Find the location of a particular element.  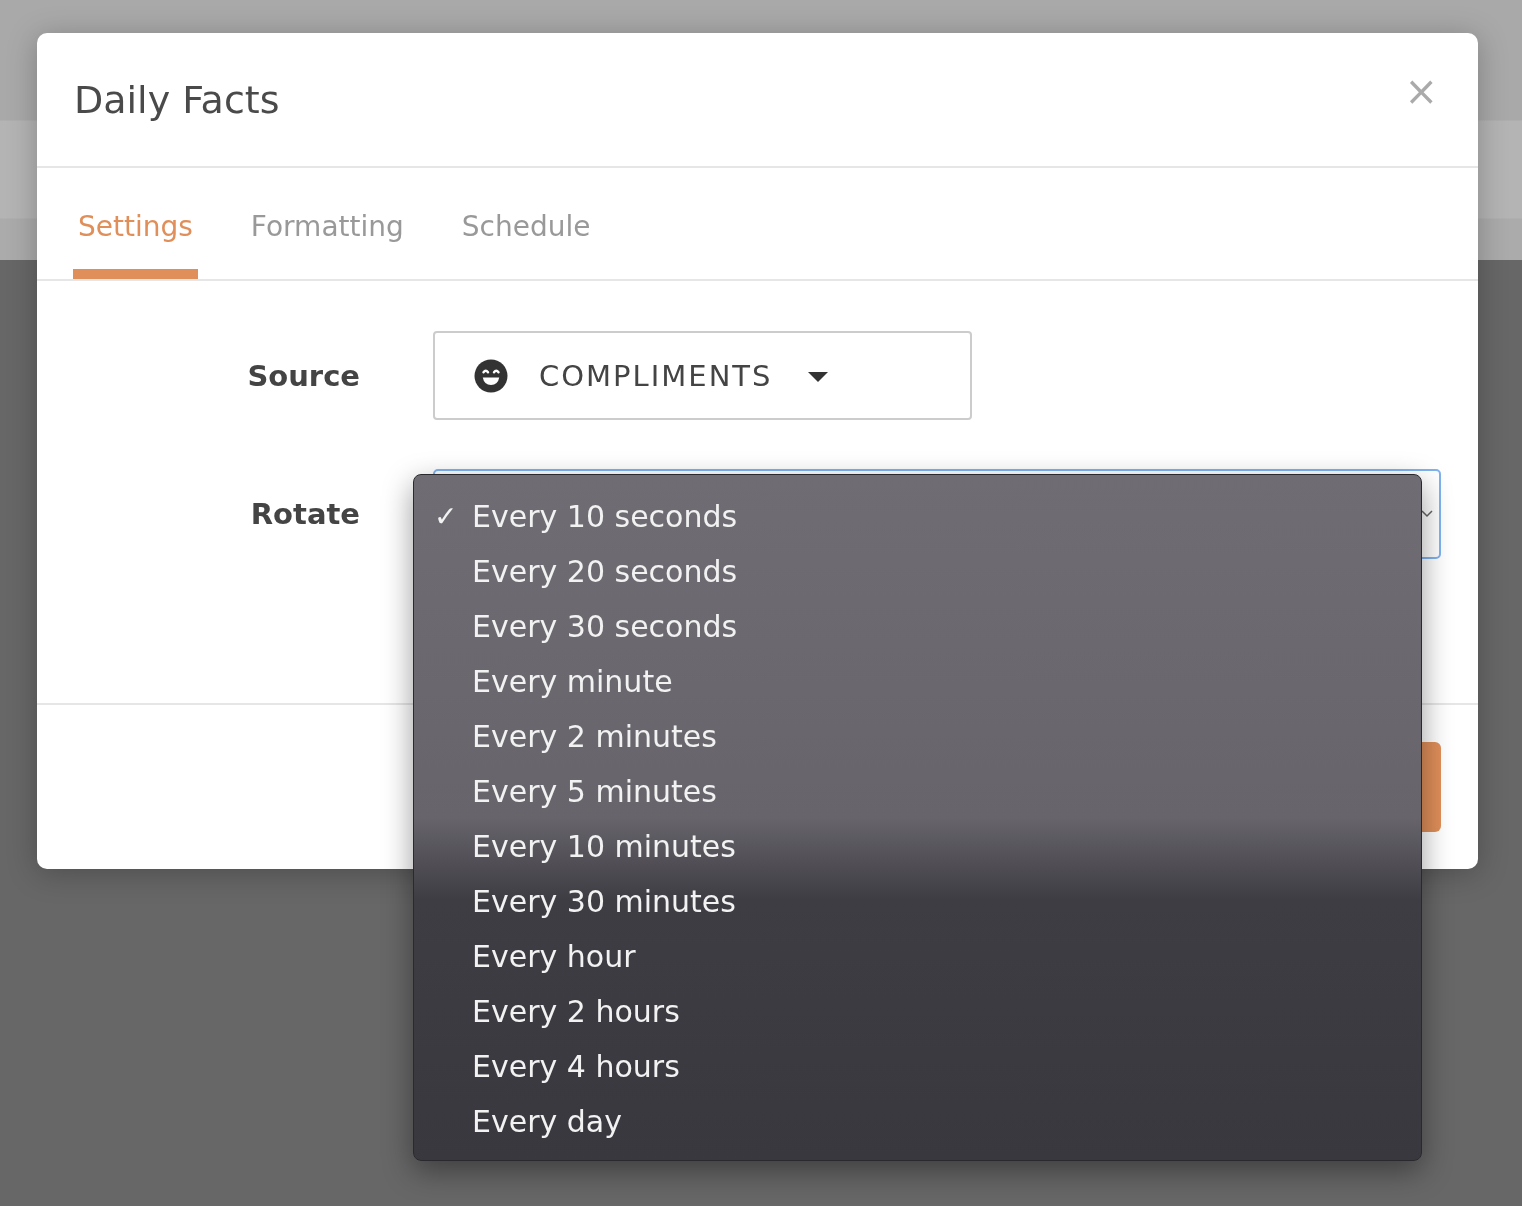

dialog-title: Daily Facts is located at coordinates (177, 99).